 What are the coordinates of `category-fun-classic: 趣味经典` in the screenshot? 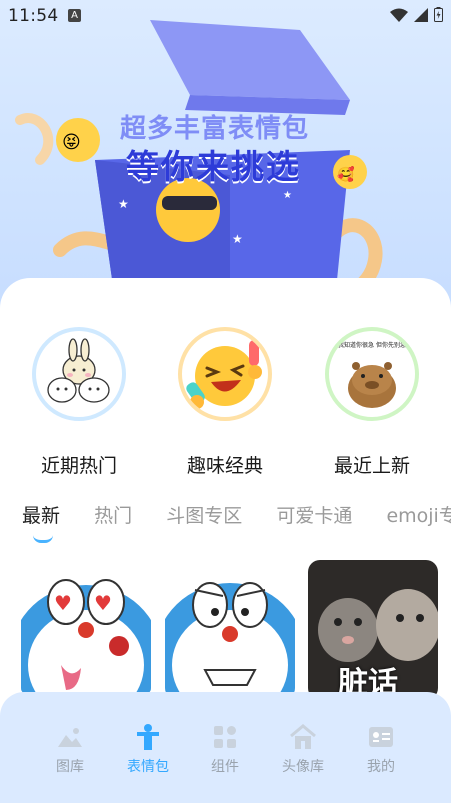 It's located at (225, 402).